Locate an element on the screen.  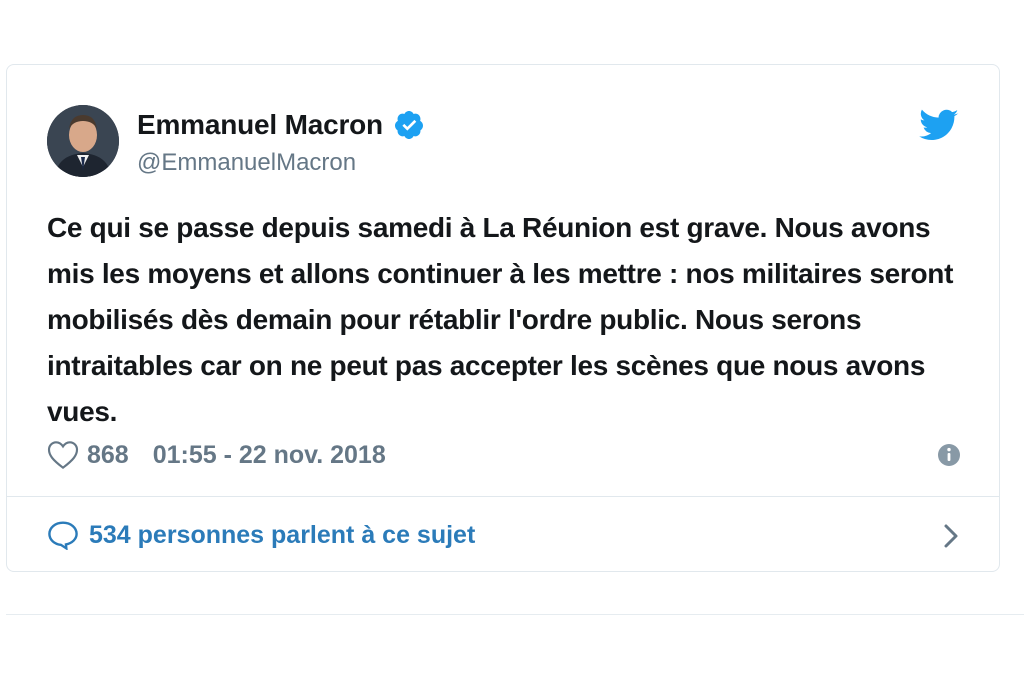
twitter-bird-icon is located at coordinates (939, 126).